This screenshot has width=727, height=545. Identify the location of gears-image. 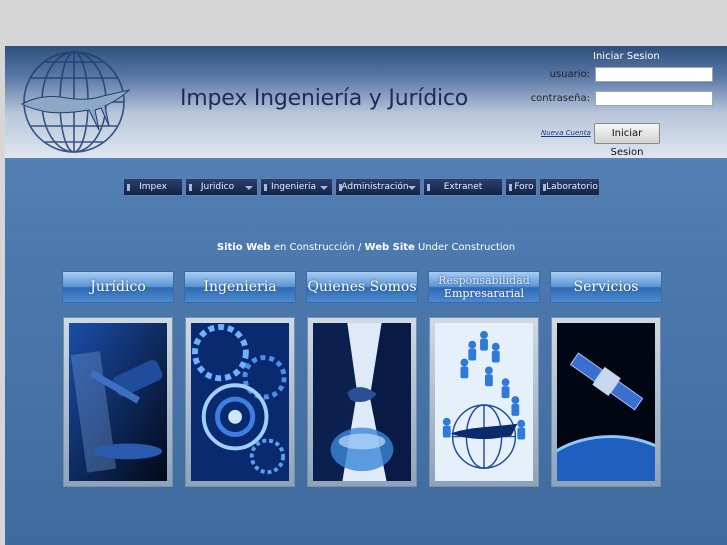
(240, 402).